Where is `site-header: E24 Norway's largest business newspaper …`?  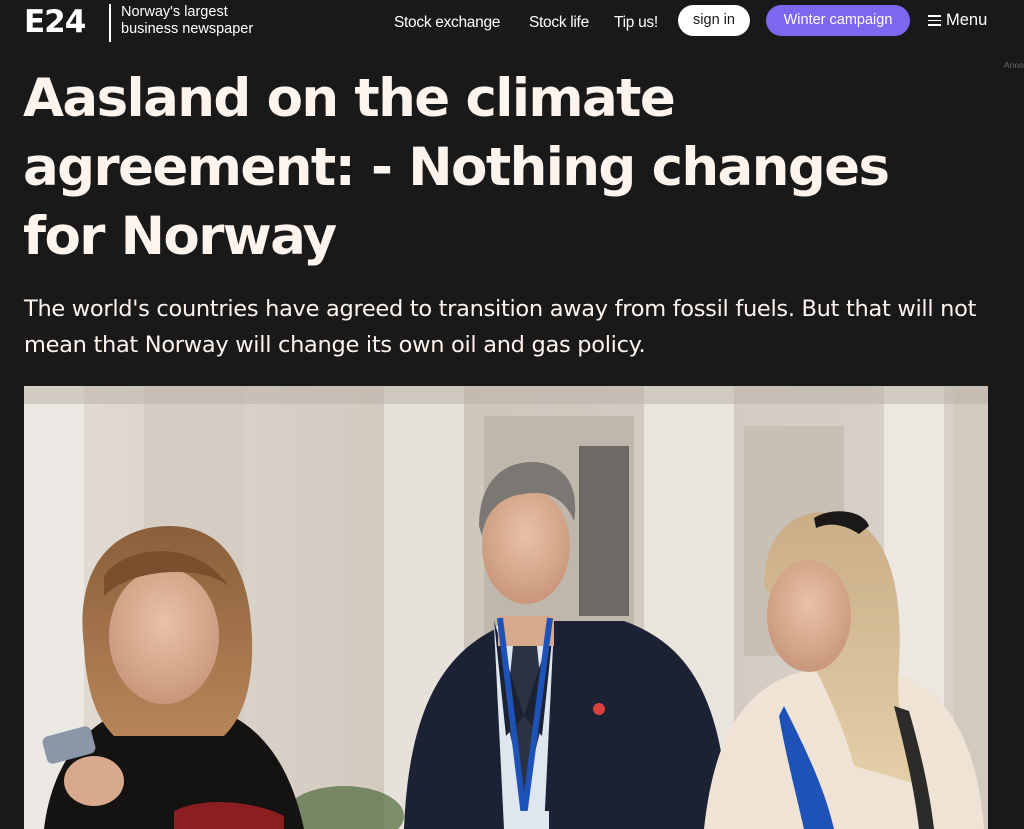
site-header: E24 Norway's largest business newspaper … is located at coordinates (512, 24).